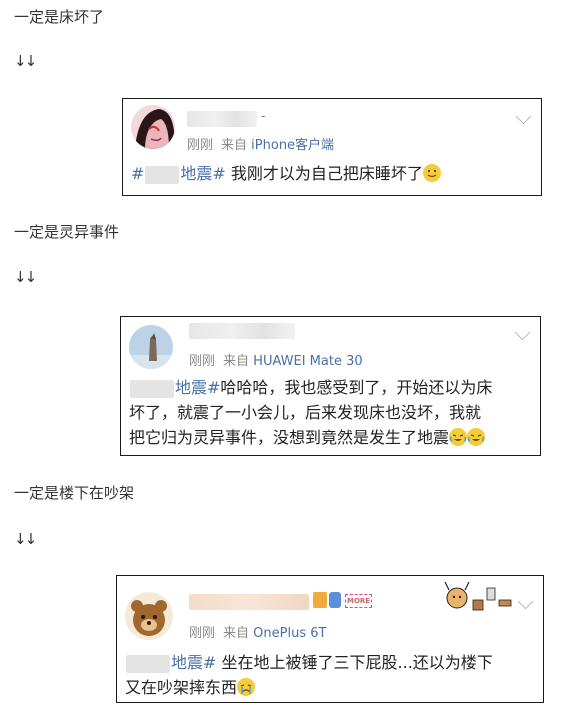  Describe the element at coordinates (246, 687) in the screenshot. I see `crying-emoji-icon` at that location.